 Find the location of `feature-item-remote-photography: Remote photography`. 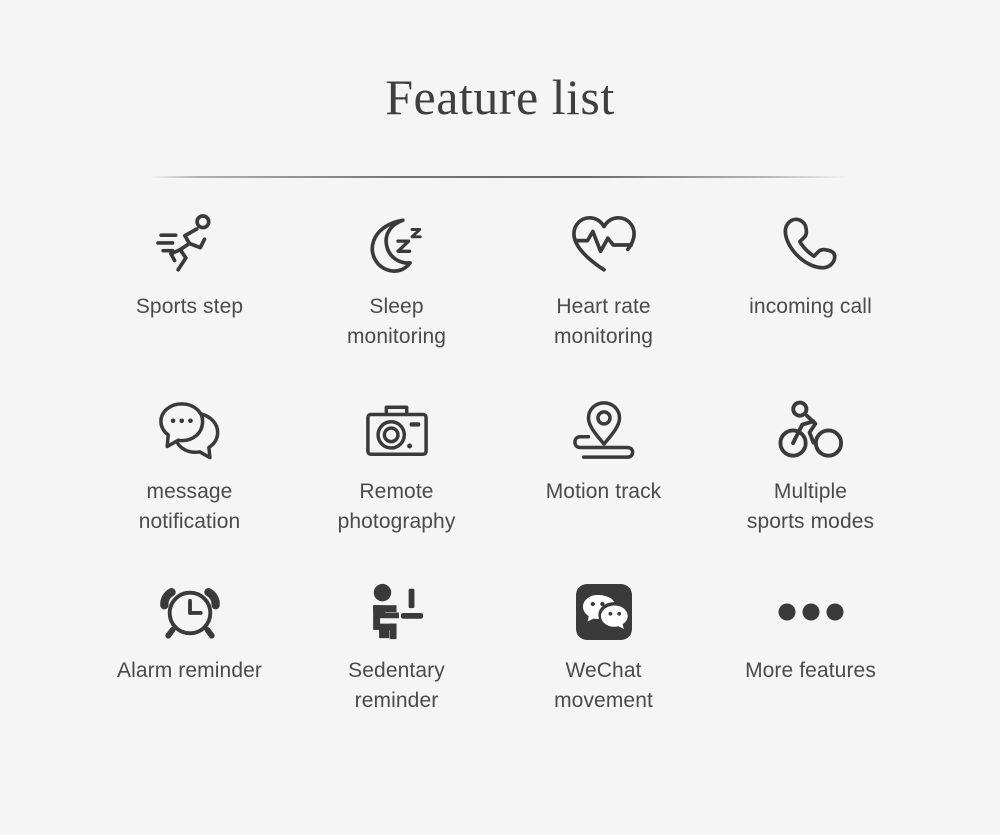

feature-item-remote-photography: Remote photography is located at coordinates (396, 481).